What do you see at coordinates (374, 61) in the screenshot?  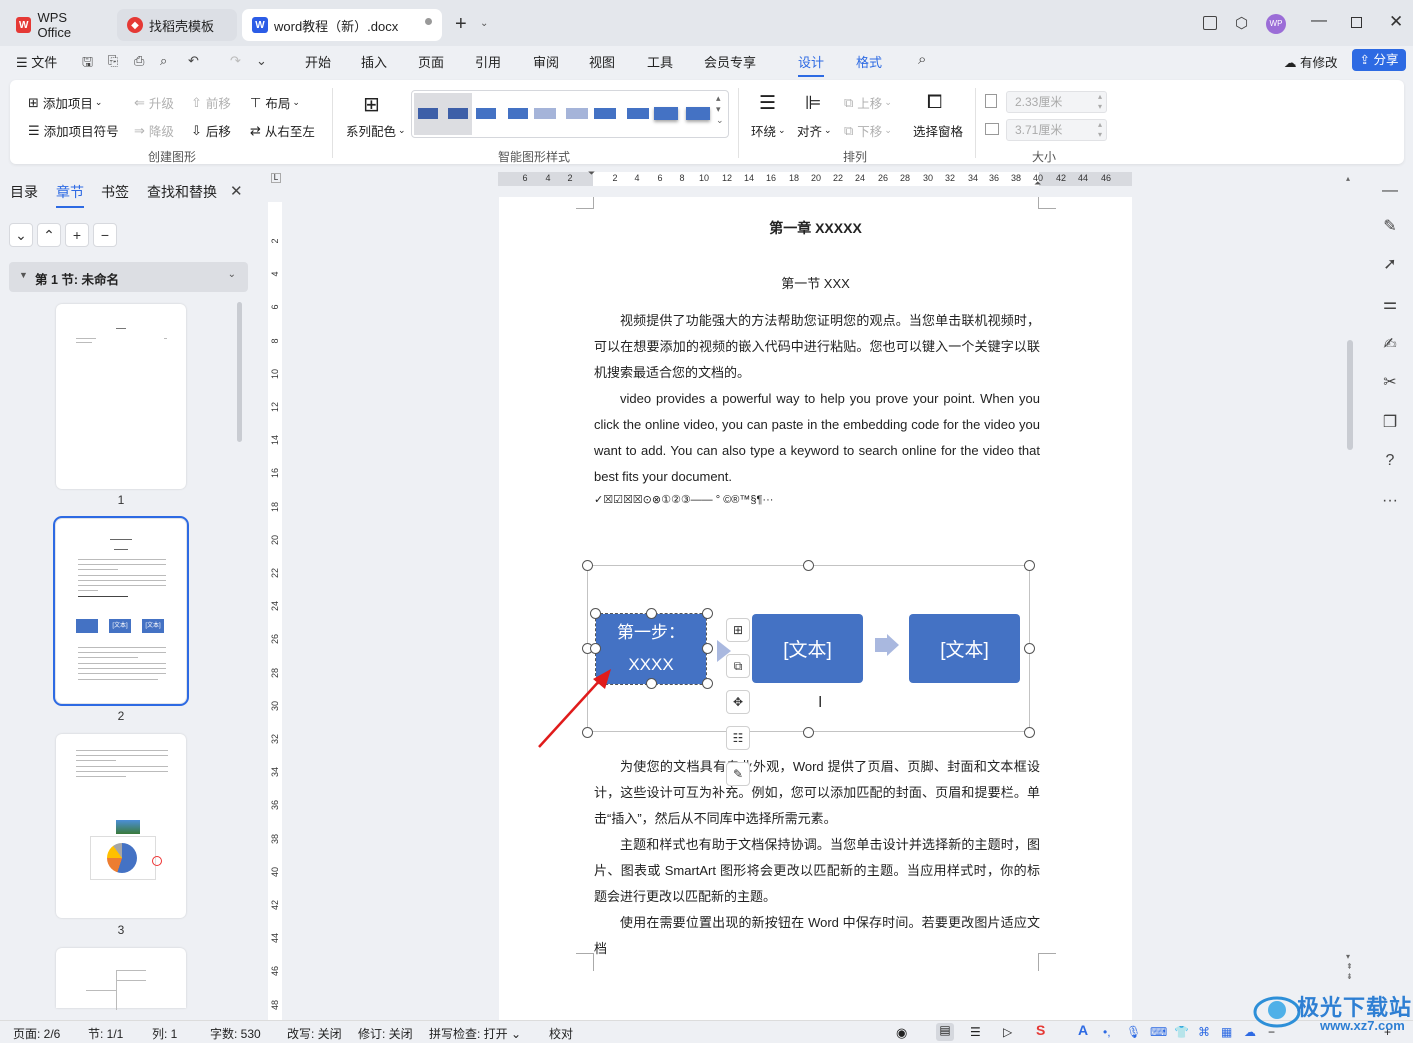 I see `menu-insert: 插入` at bounding box center [374, 61].